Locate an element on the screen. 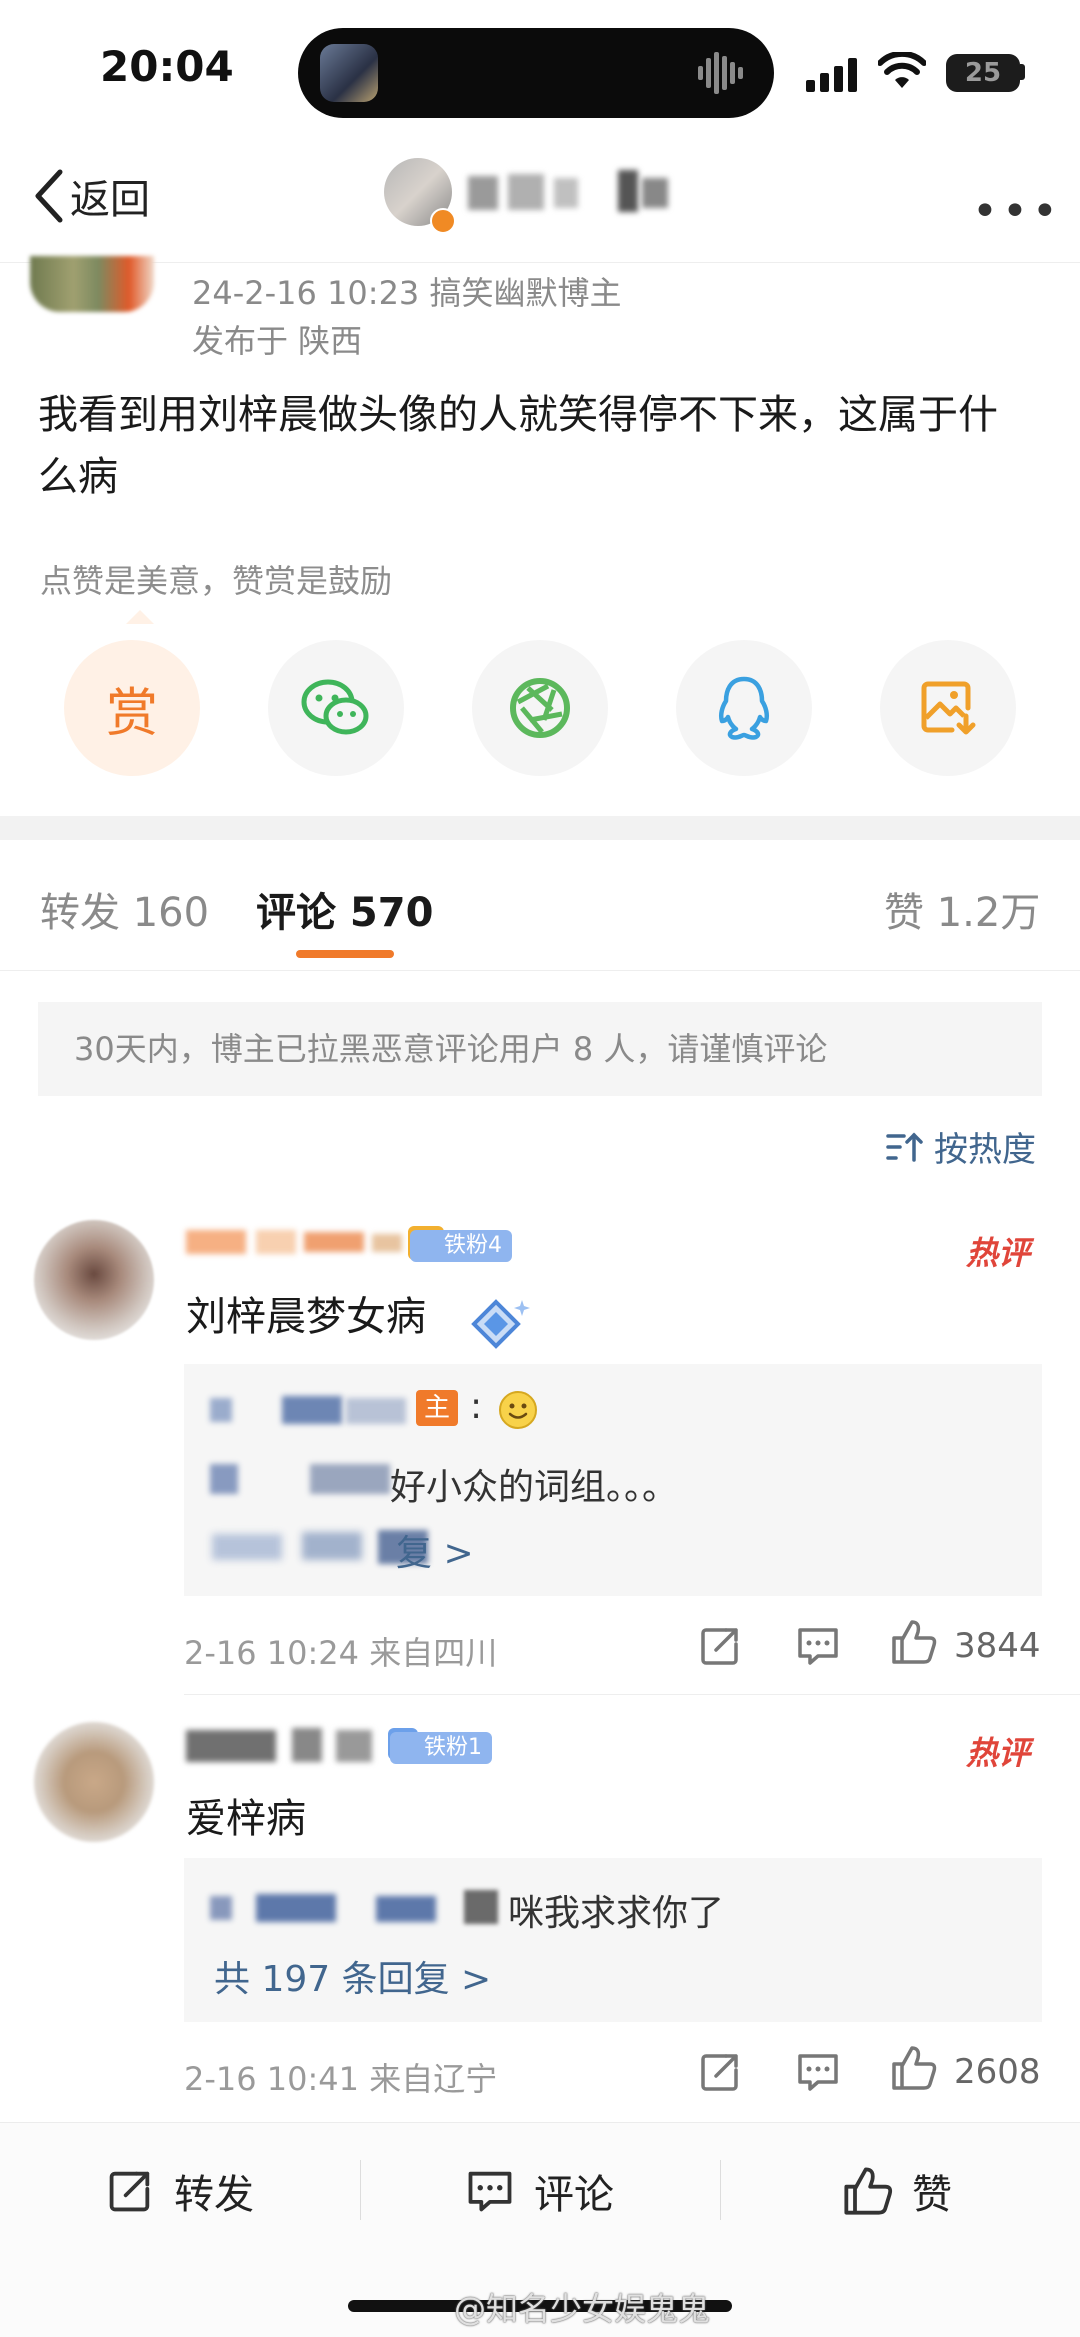  section-gap is located at coordinates (540, 828).